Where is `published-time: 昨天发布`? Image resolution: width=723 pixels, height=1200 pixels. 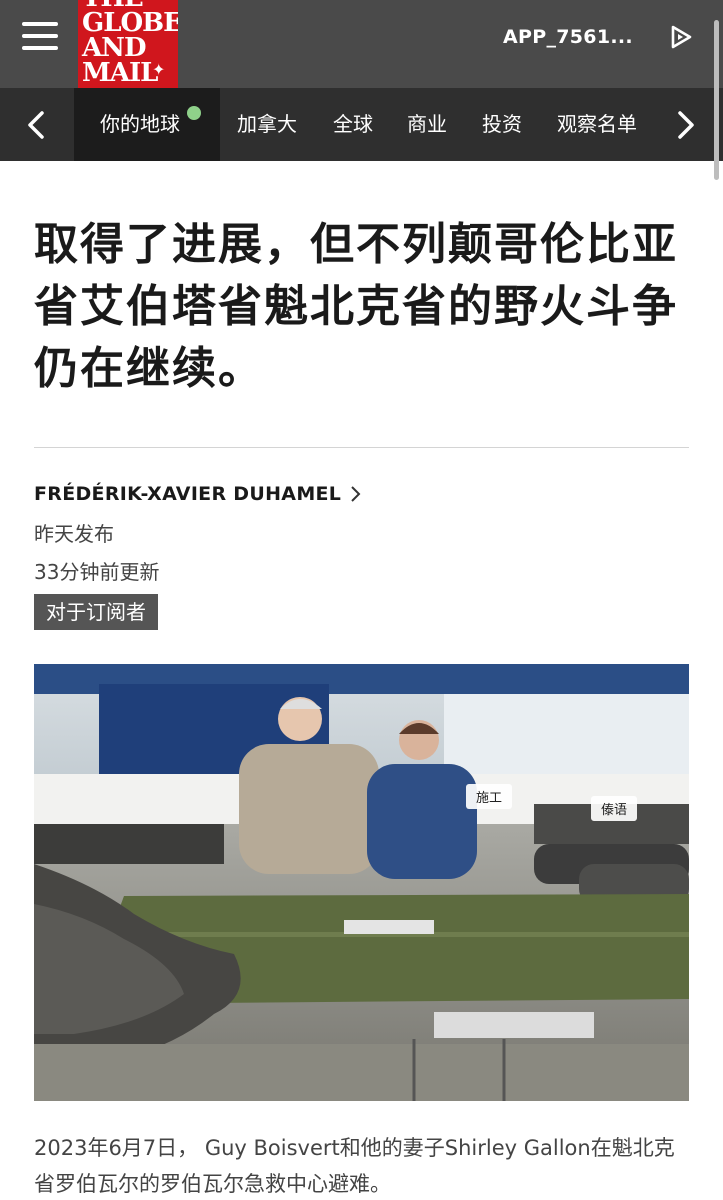 published-time: 昨天发布 is located at coordinates (74, 534).